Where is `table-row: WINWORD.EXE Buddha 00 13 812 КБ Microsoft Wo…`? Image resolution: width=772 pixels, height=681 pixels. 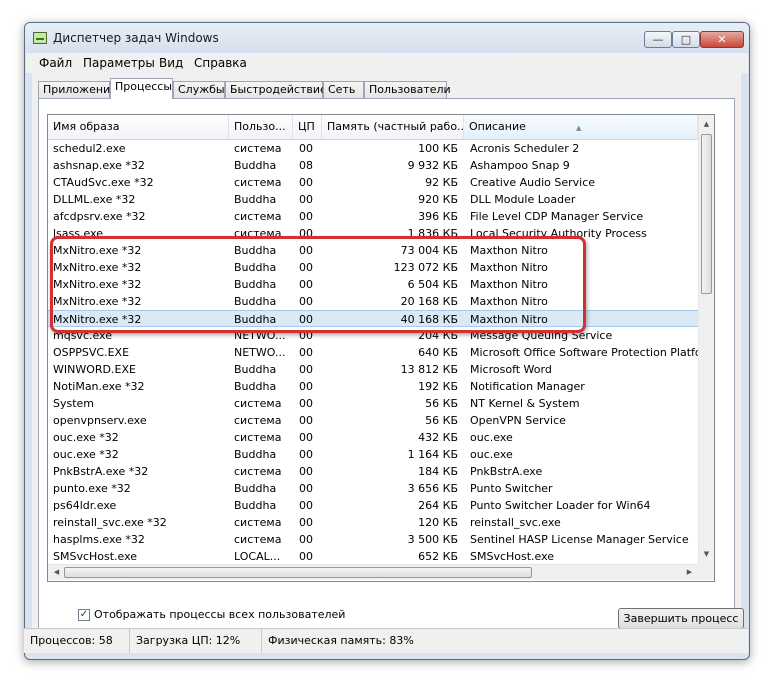 table-row: WINWORD.EXE Buddha 00 13 812 КБ Microsoft Wo… is located at coordinates (373, 369).